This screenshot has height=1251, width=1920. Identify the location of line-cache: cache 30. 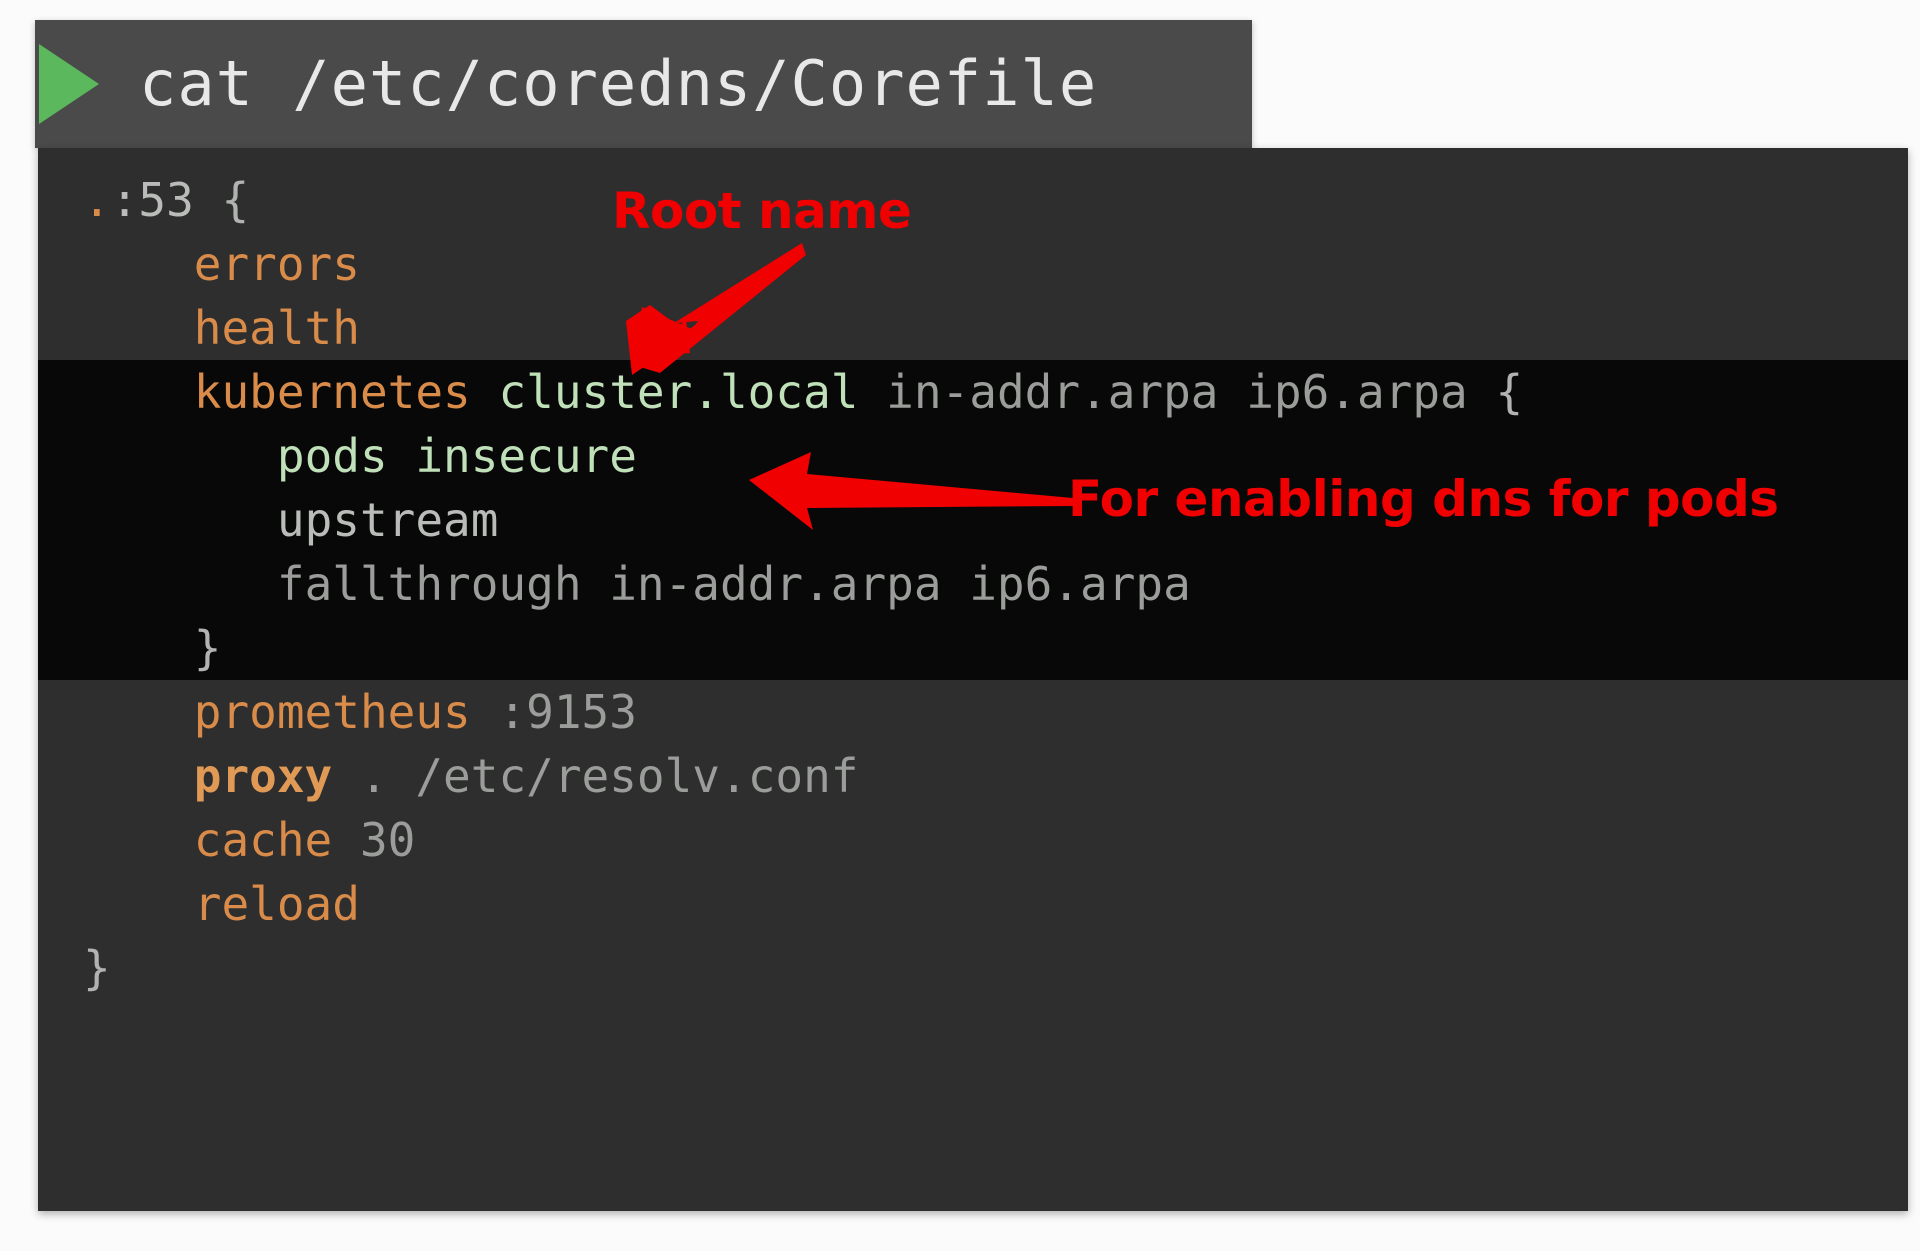
(973, 840).